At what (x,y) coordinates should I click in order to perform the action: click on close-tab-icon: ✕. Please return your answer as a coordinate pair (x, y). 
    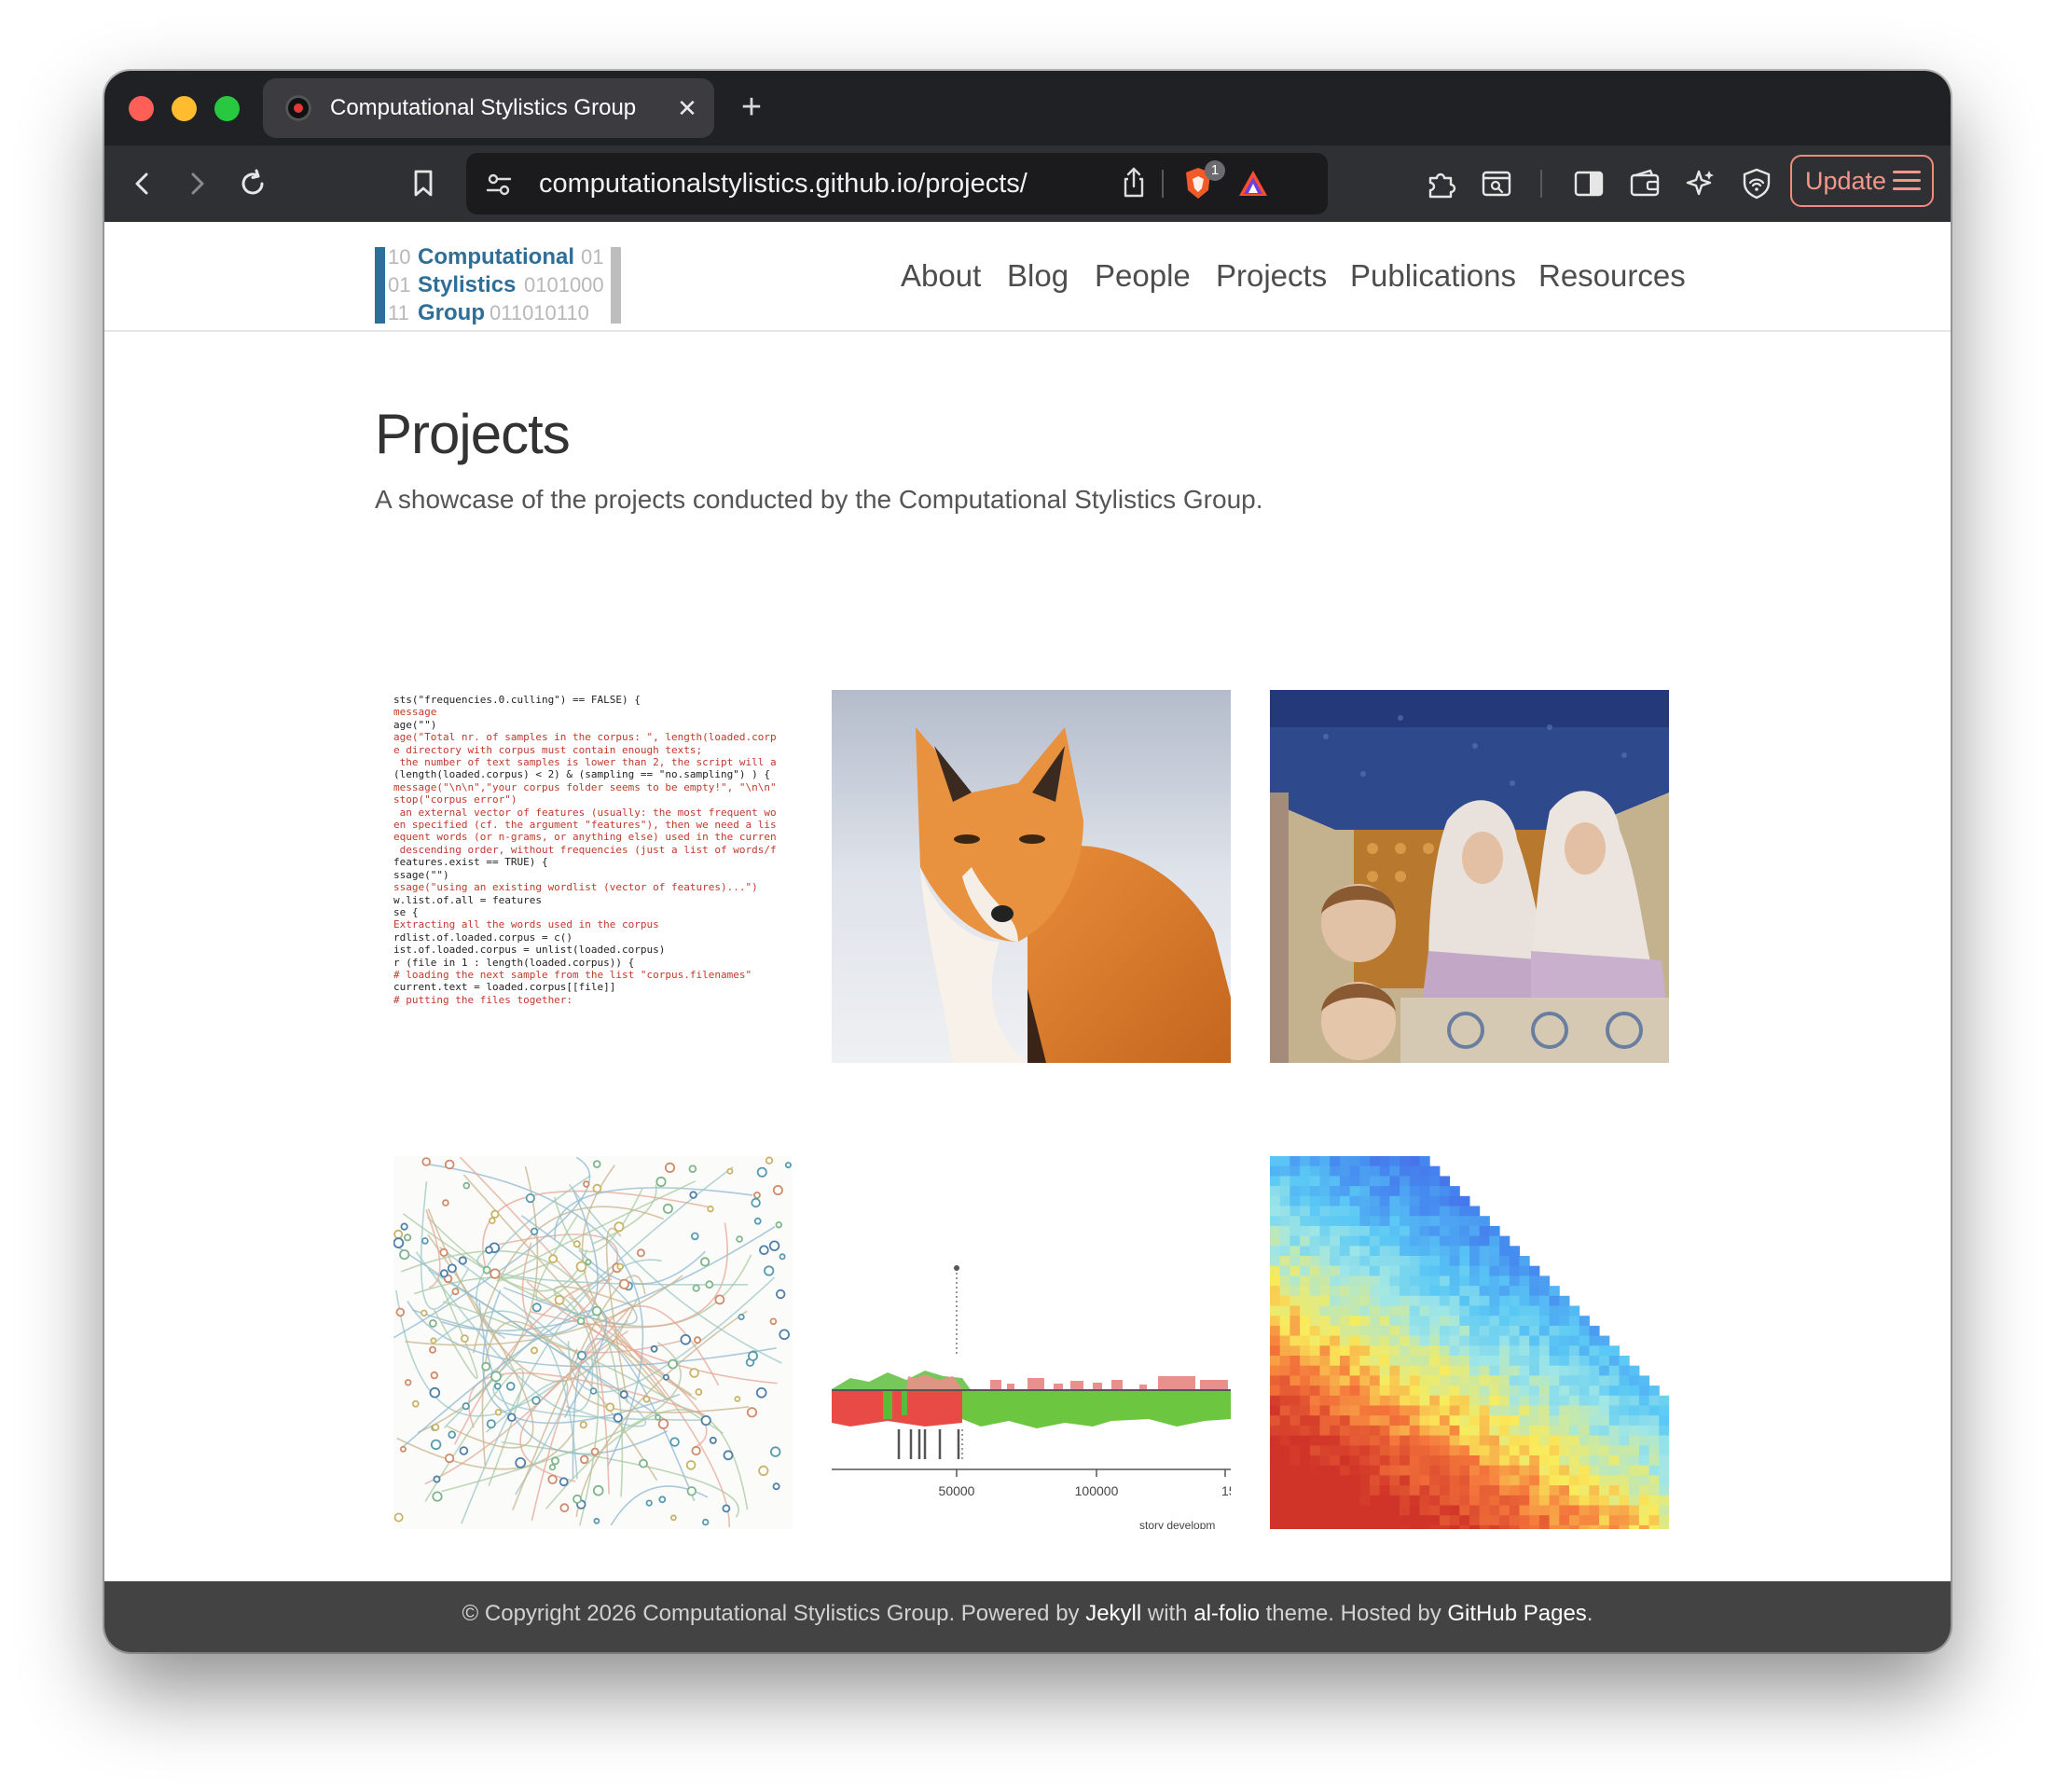
    Looking at the image, I should click on (687, 108).